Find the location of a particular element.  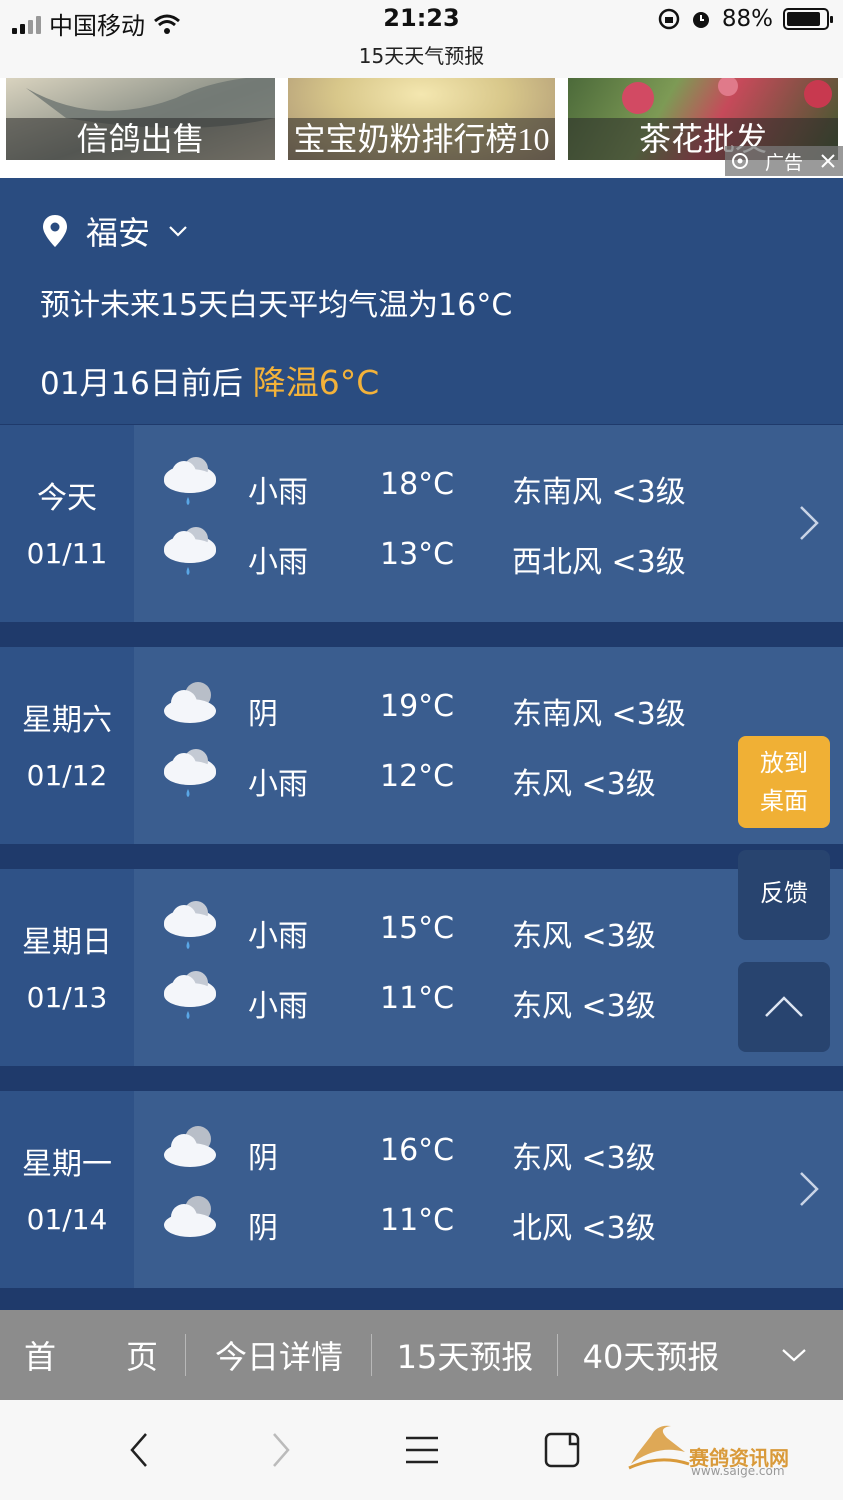

day-name: 星期日 is located at coordinates (67, 942).